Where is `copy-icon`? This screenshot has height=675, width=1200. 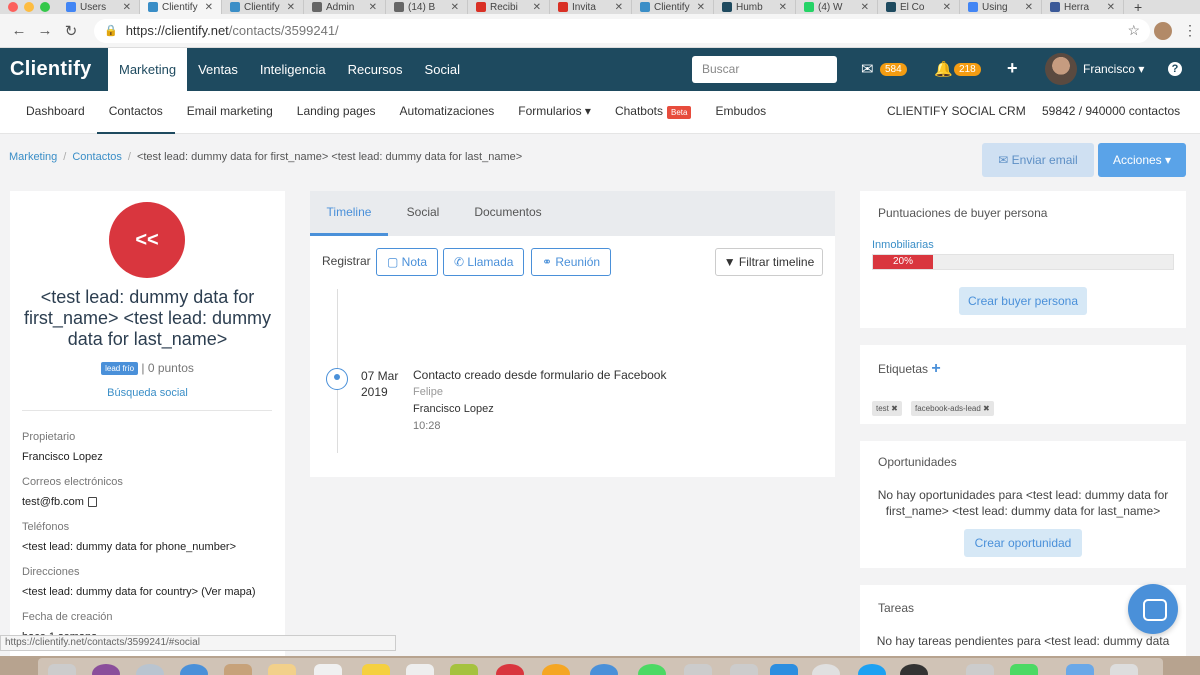 copy-icon is located at coordinates (92, 502).